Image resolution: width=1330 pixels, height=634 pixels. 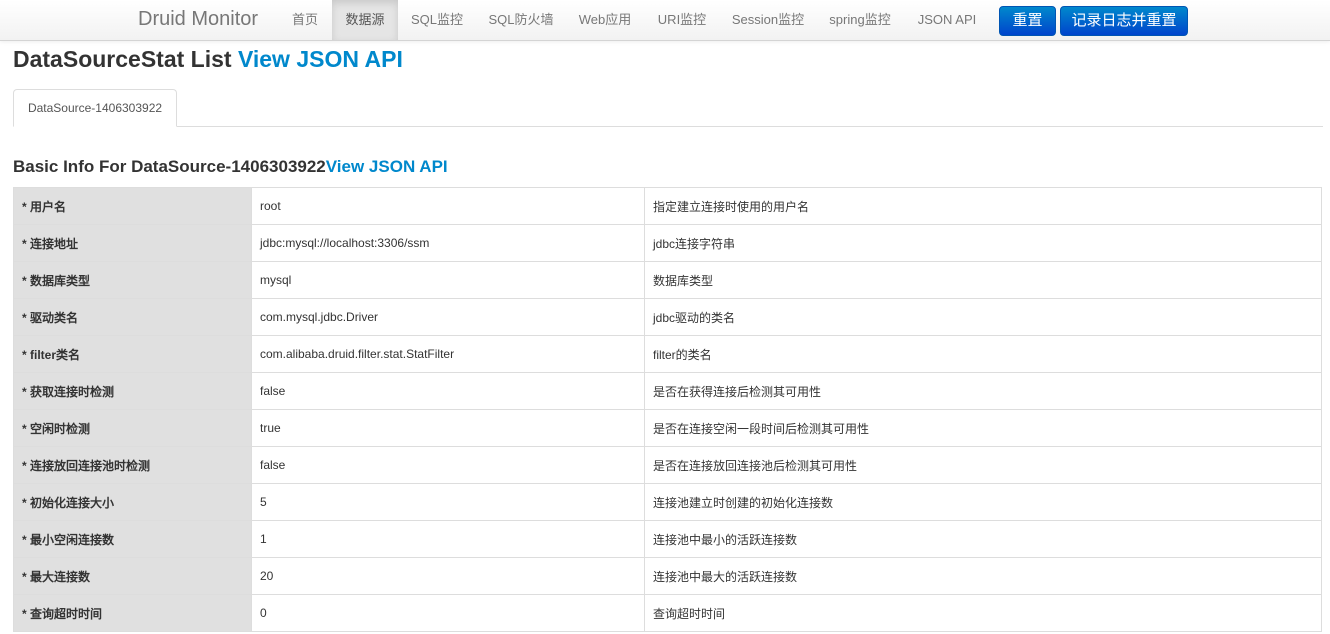 I want to click on row-value: jdbc:mysql://localhost:3306/ssm, so click(x=448, y=243).